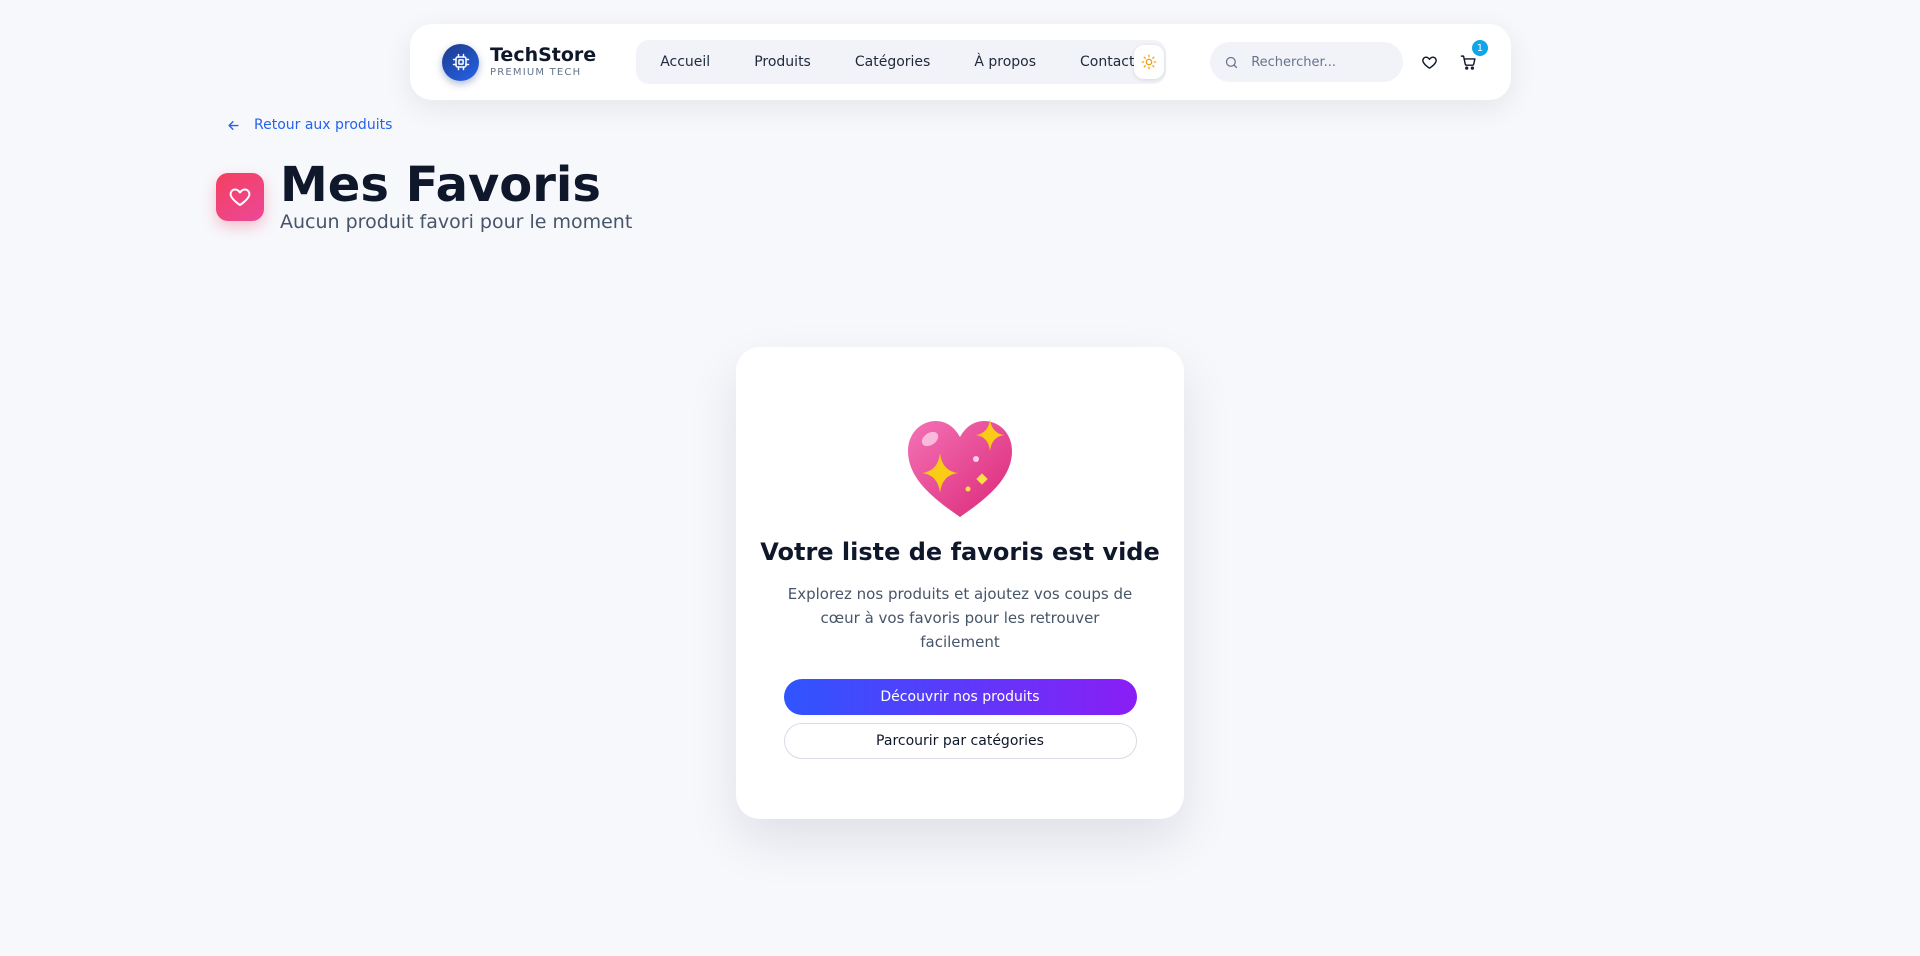  I want to click on nav-link-accueil: Accueil, so click(685, 62).